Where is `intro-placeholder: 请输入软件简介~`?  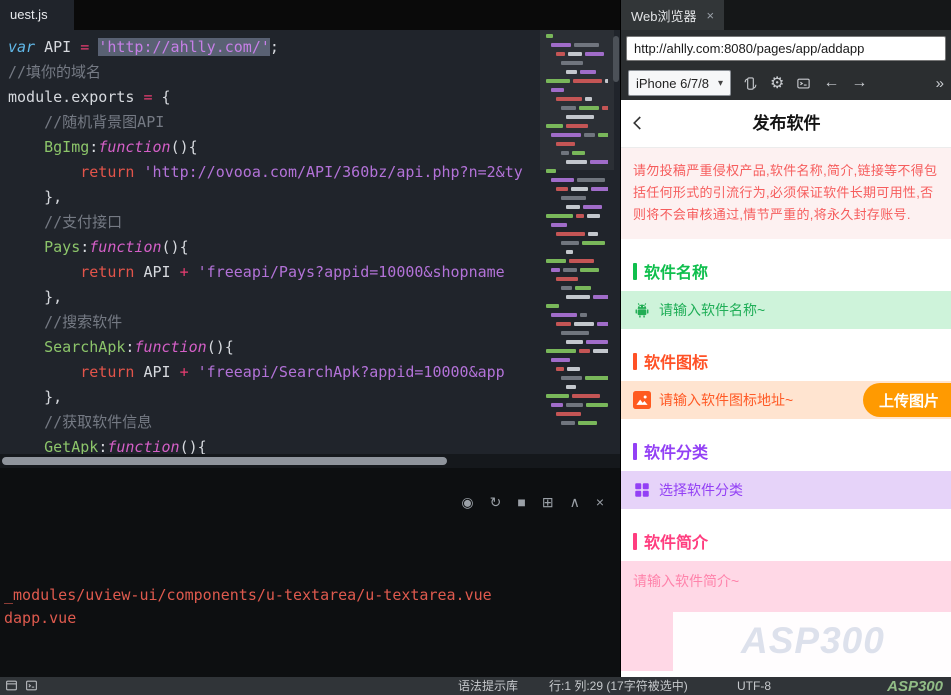 intro-placeholder: 请输入软件简介~ is located at coordinates (686, 581).